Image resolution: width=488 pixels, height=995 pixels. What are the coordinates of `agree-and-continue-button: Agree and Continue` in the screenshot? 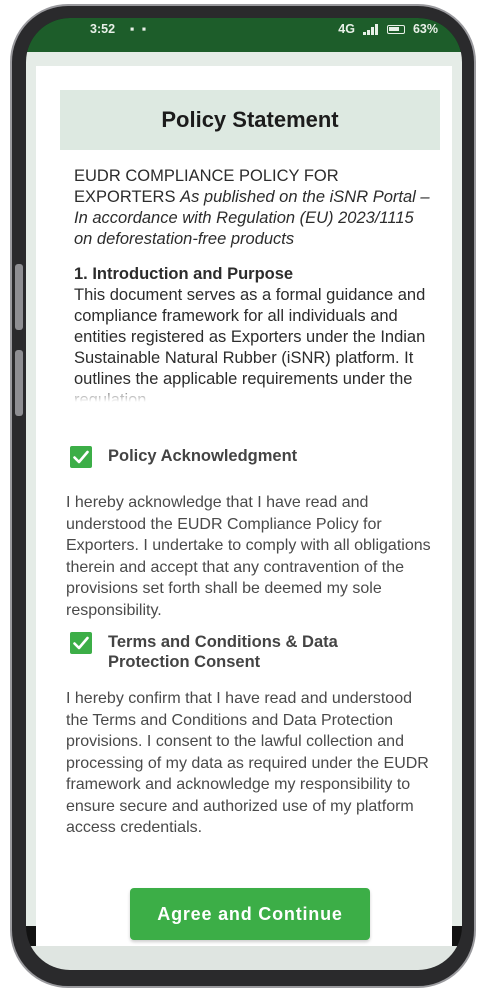 It's located at (250, 914).